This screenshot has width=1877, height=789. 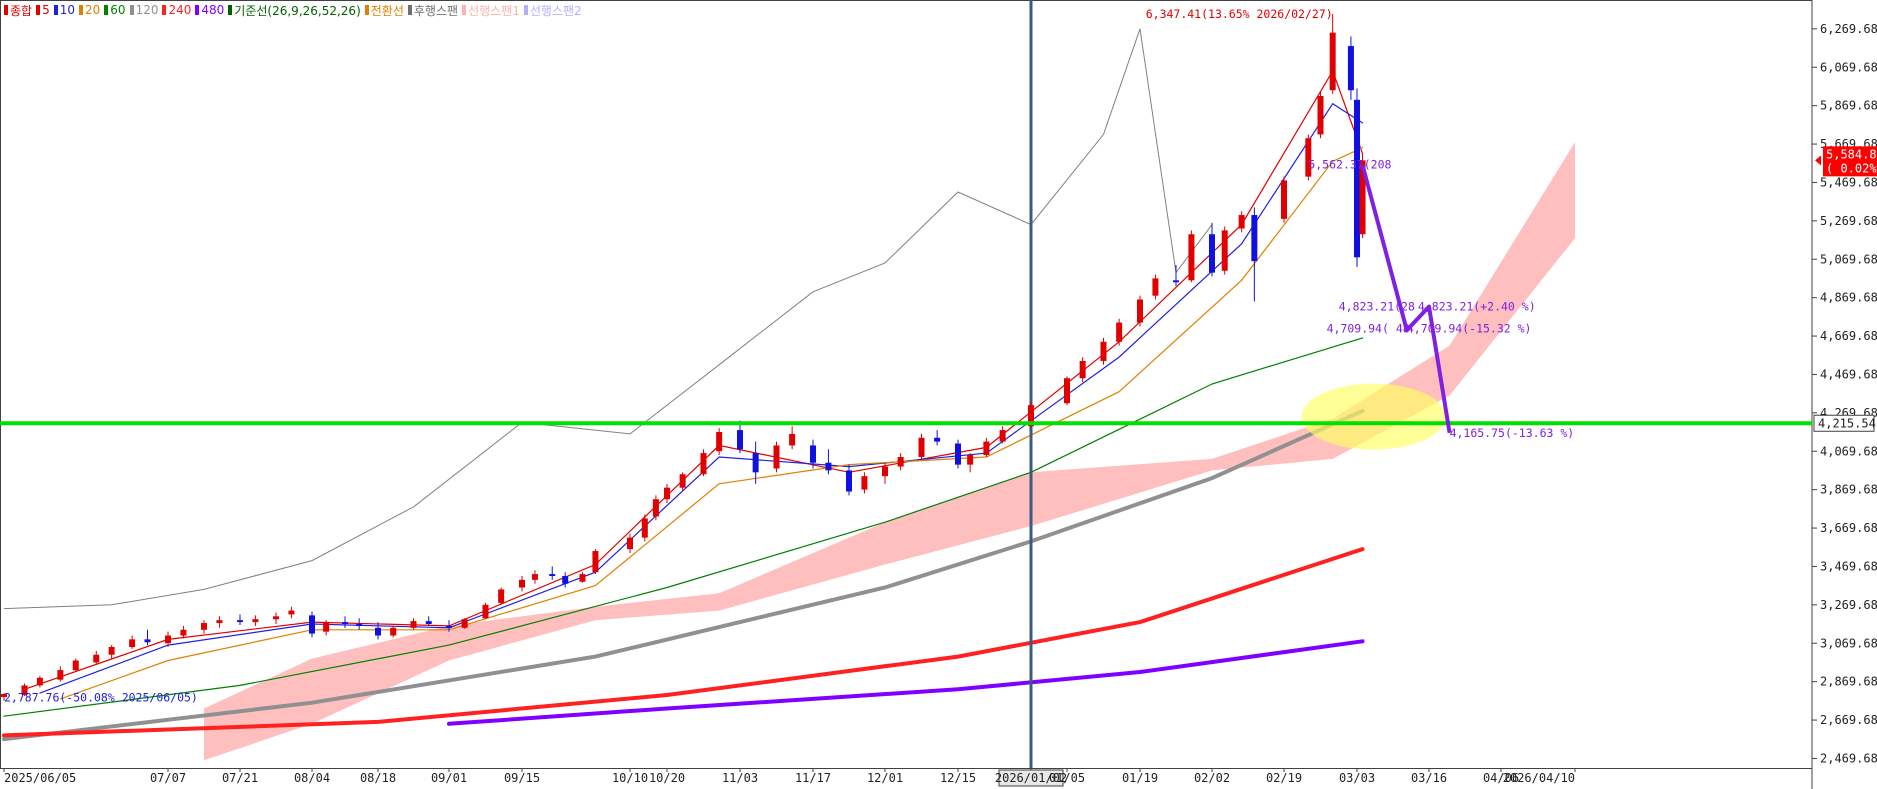 I want to click on legend-label: 10, so click(x=67, y=10).